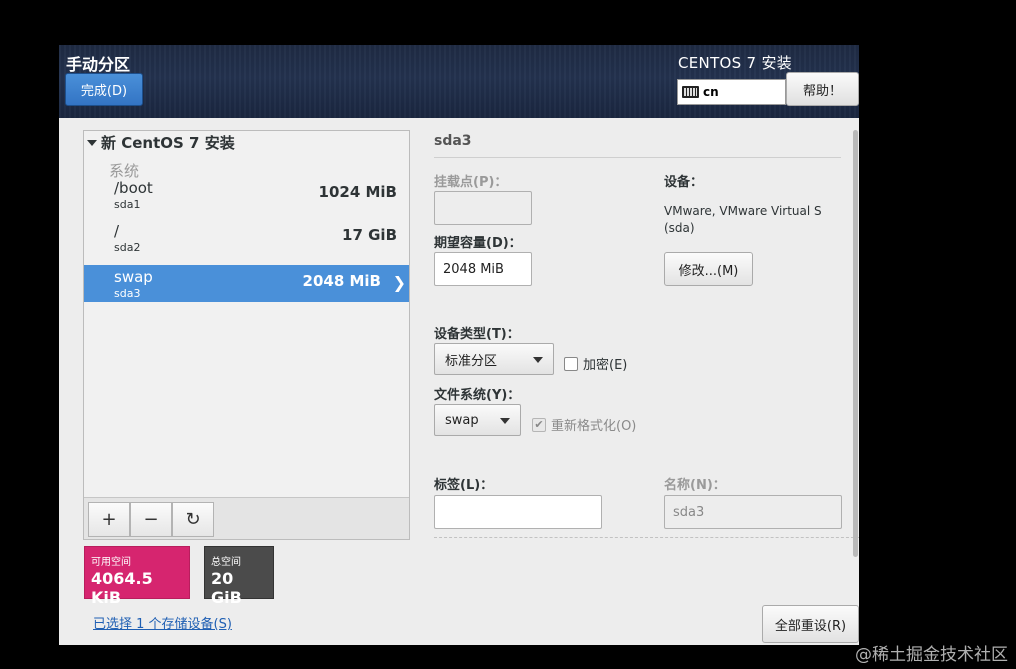 This screenshot has width=1016, height=669. I want to click on mount-point-swap: swap sda3 2048 MiB ❯, so click(246, 283).